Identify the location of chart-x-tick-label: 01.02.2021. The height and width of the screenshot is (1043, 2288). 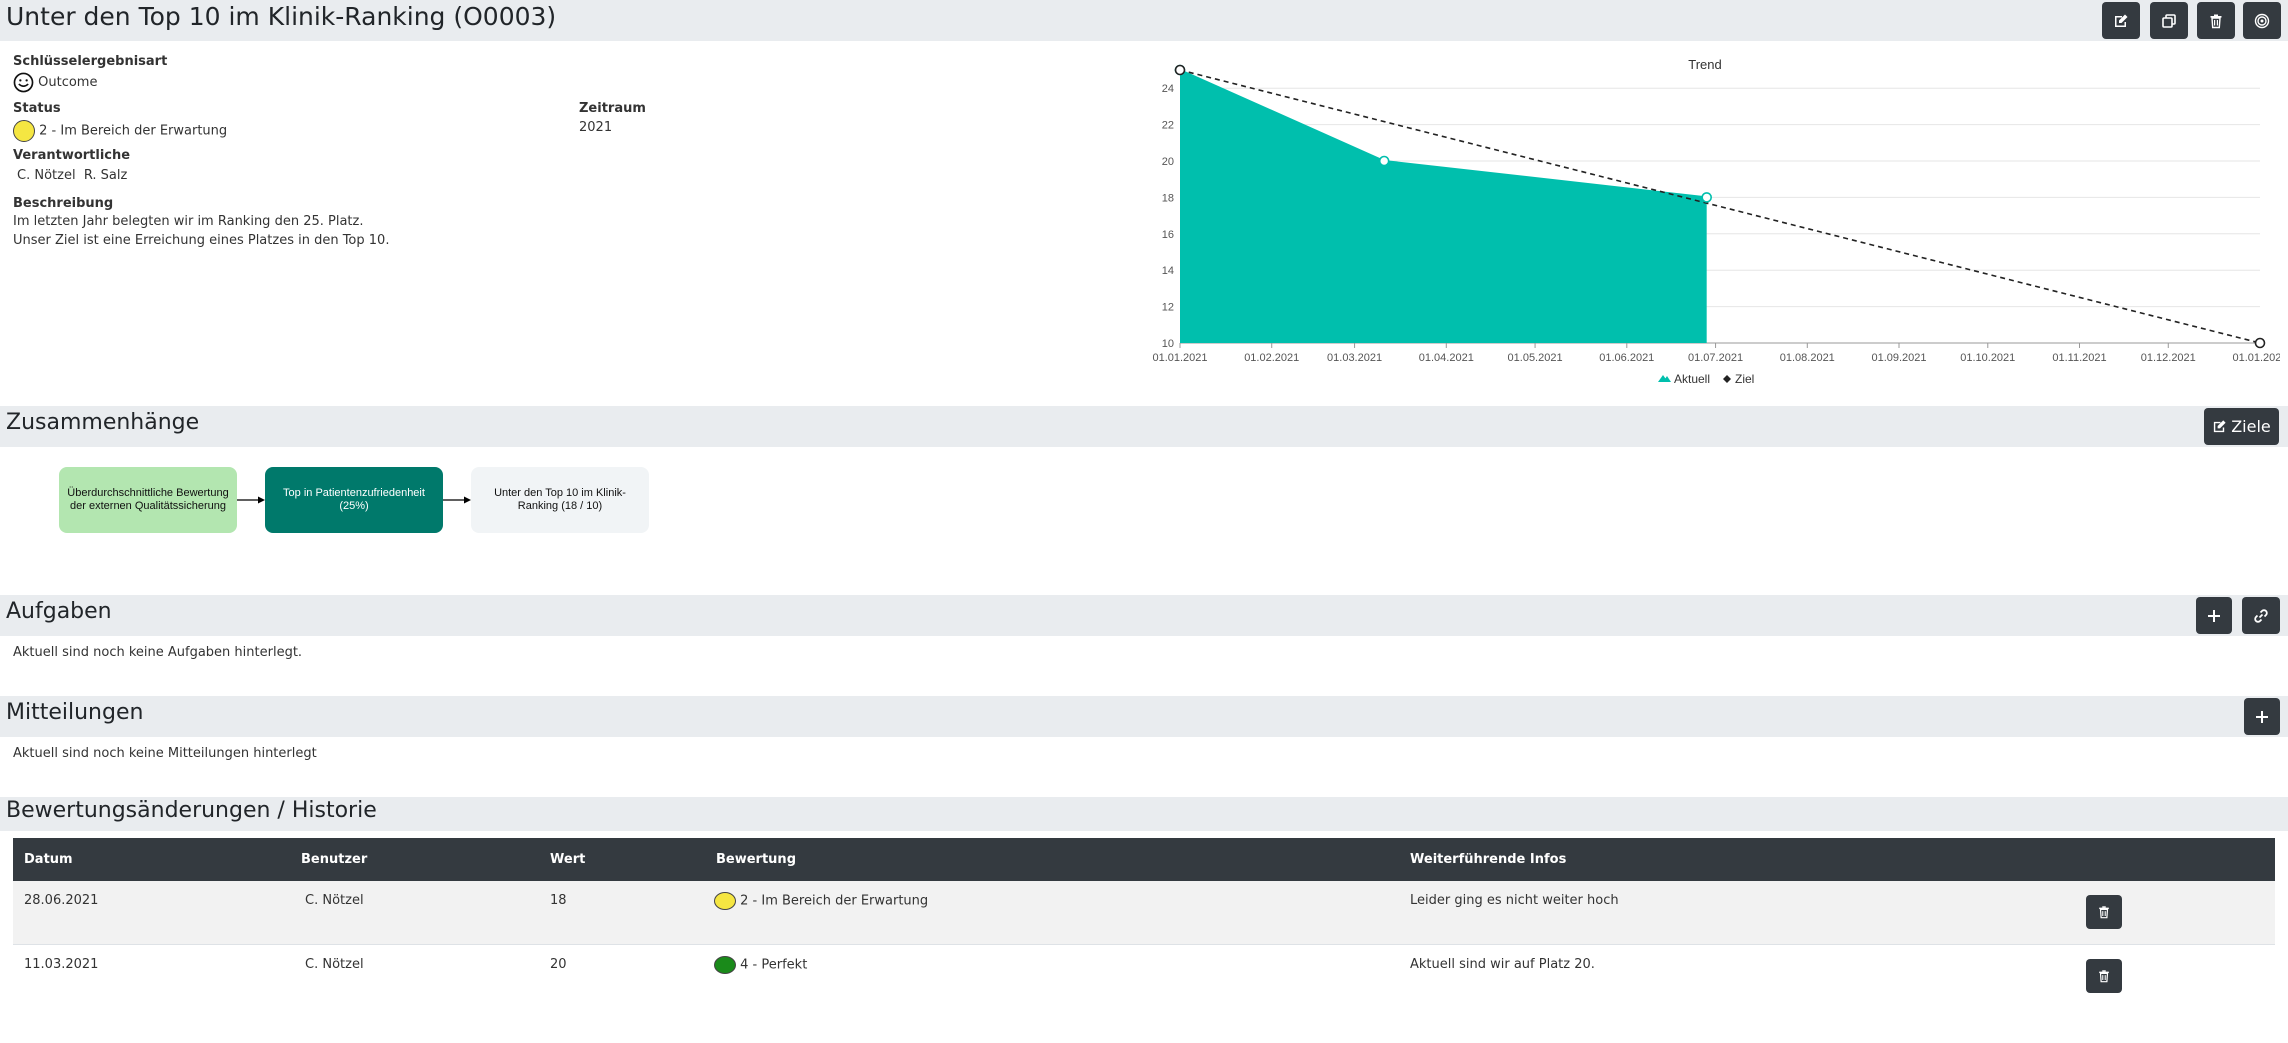
(1271, 358).